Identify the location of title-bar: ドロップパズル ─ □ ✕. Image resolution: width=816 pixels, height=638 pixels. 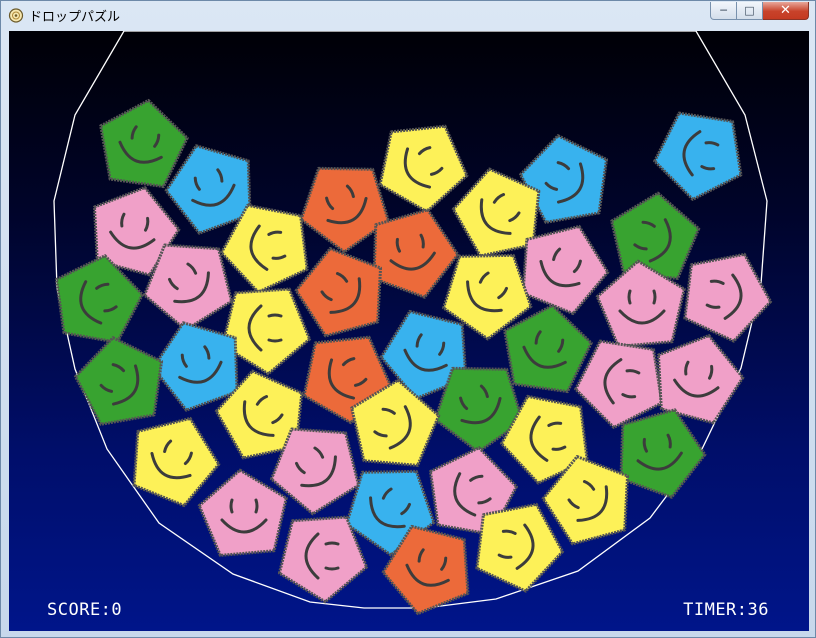
(408, 15).